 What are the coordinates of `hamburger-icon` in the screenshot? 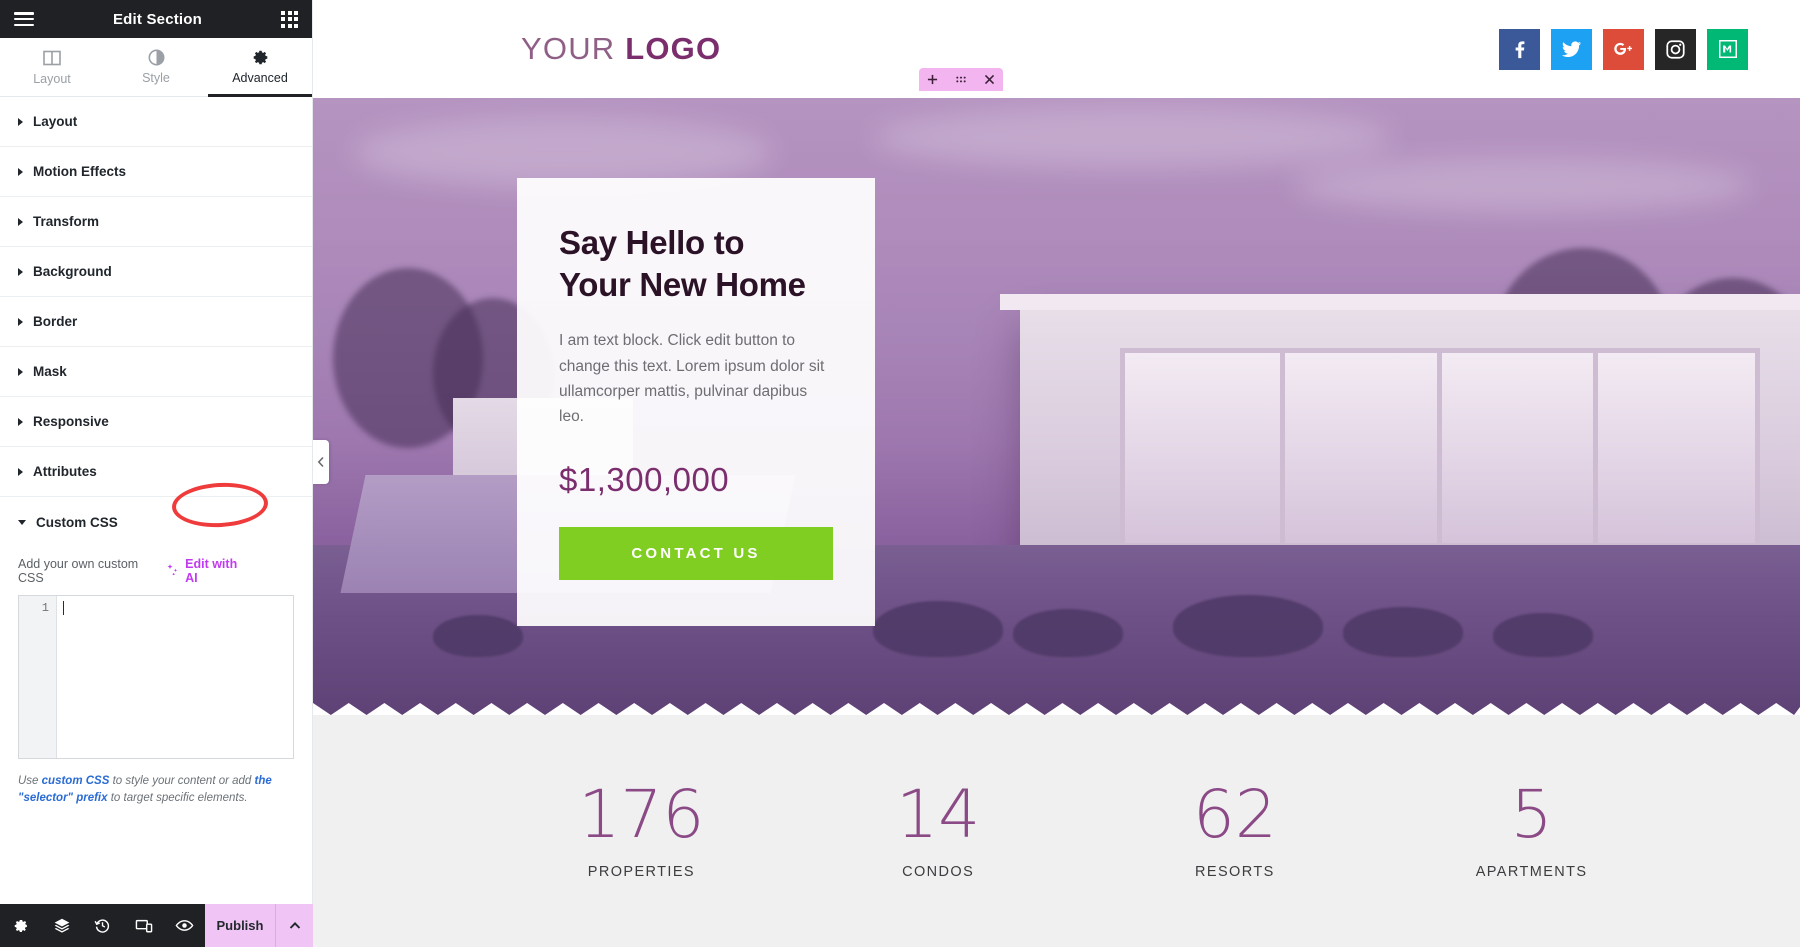 It's located at (24, 19).